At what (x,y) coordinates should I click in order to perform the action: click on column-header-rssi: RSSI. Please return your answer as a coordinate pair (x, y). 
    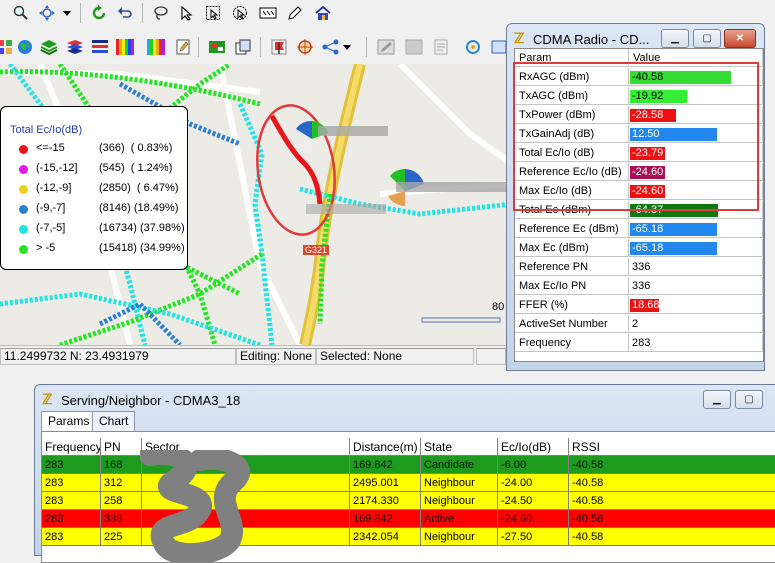
    Looking at the image, I should click on (672, 447).